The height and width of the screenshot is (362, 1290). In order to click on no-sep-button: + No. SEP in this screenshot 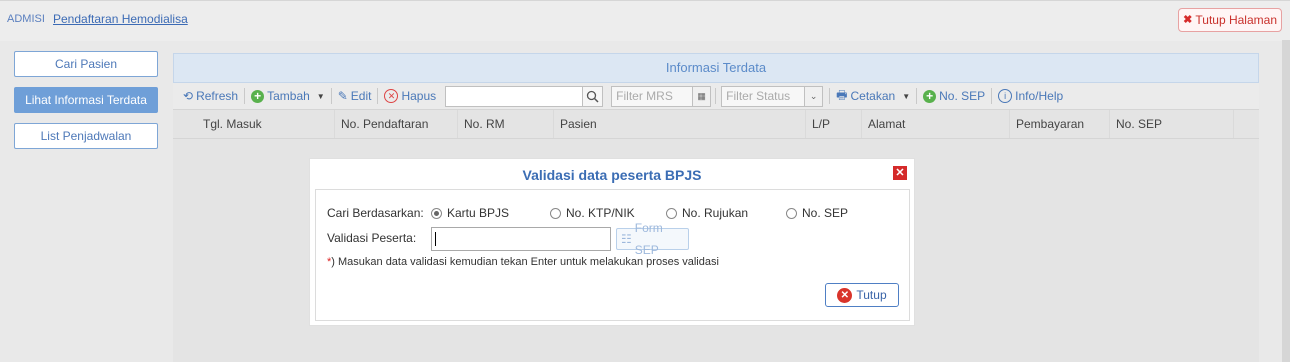, I will do `click(954, 96)`.